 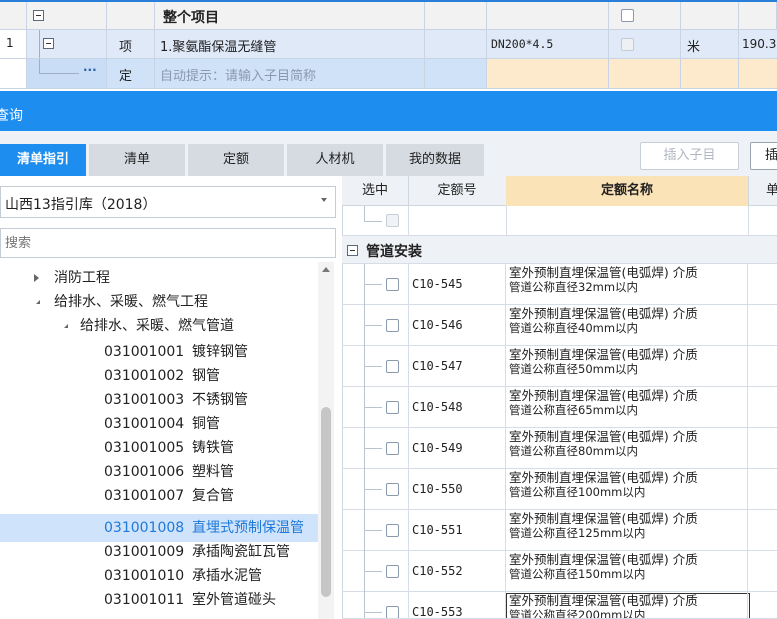 What do you see at coordinates (168, 202) in the screenshot?
I see `library-select: 山西13指引库（2018）` at bounding box center [168, 202].